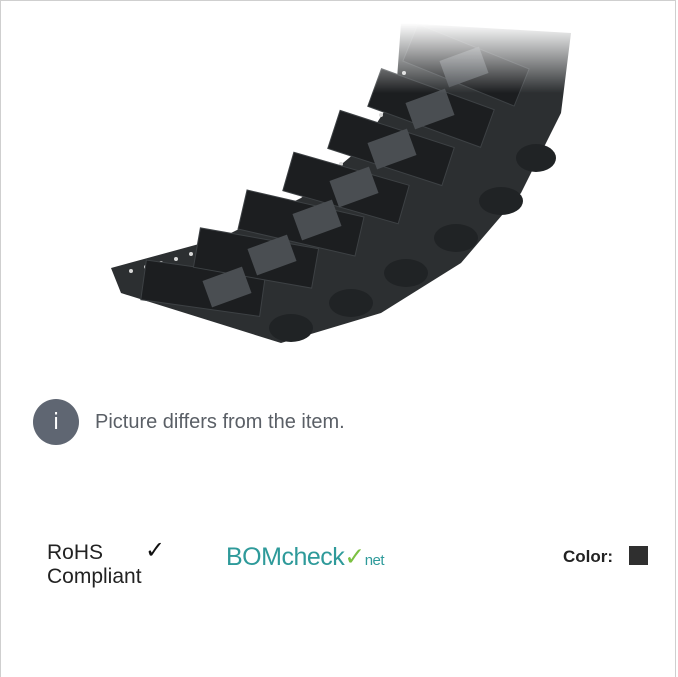  What do you see at coordinates (254, 557) in the screenshot?
I see `bomcheck-logo-part1: BOM` at bounding box center [254, 557].